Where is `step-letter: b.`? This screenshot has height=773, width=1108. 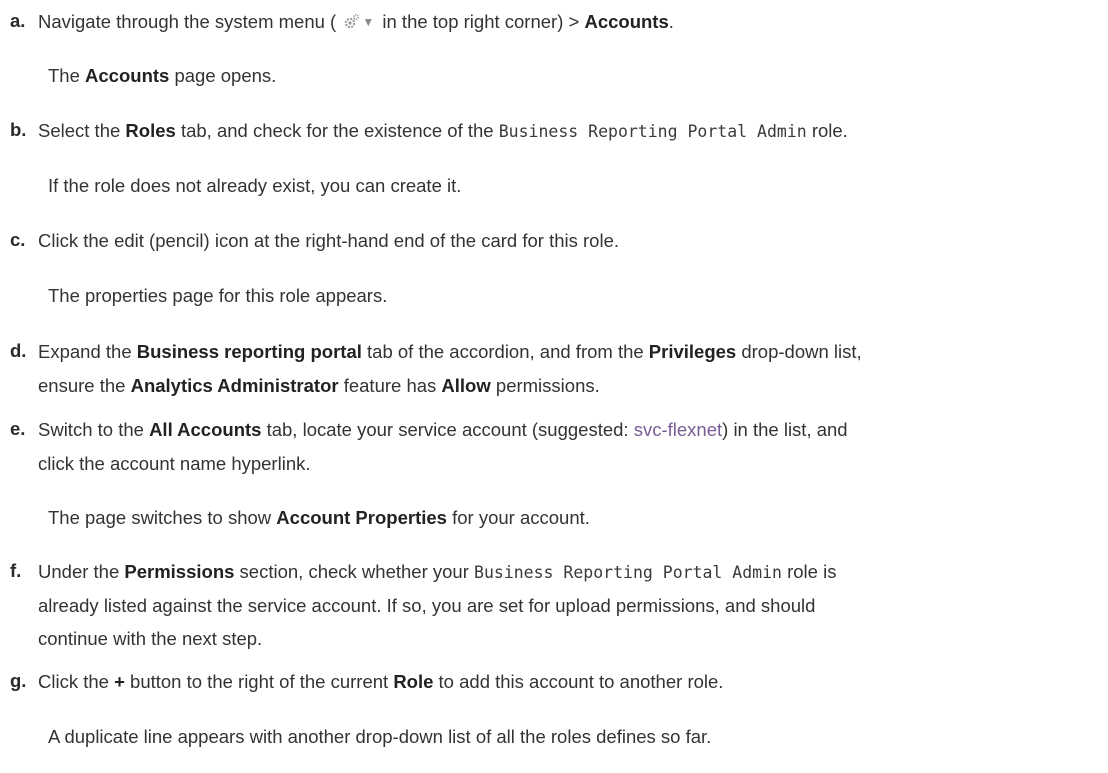 step-letter: b. is located at coordinates (18, 129).